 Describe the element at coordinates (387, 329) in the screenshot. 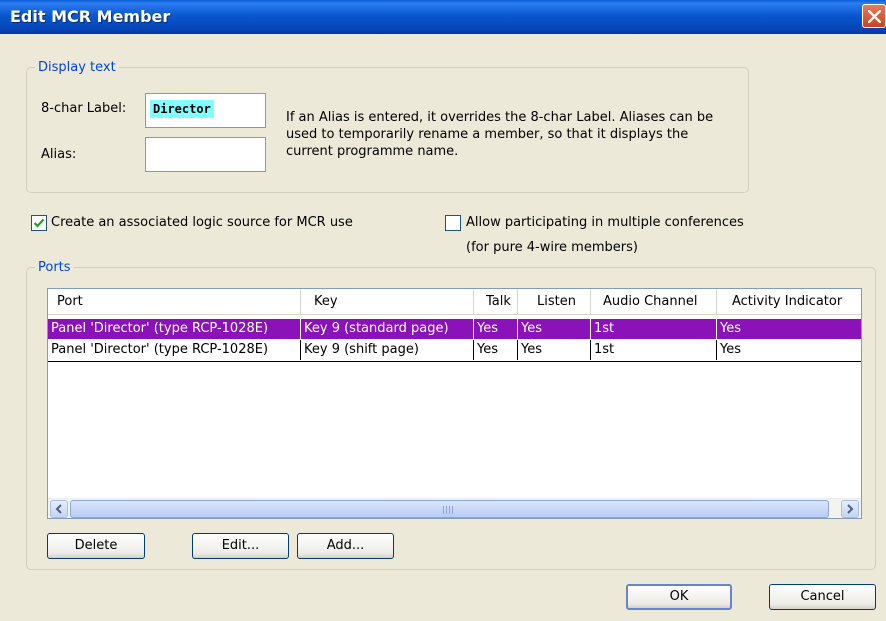

I see `cell-key: Key 9 (standard page)` at that location.